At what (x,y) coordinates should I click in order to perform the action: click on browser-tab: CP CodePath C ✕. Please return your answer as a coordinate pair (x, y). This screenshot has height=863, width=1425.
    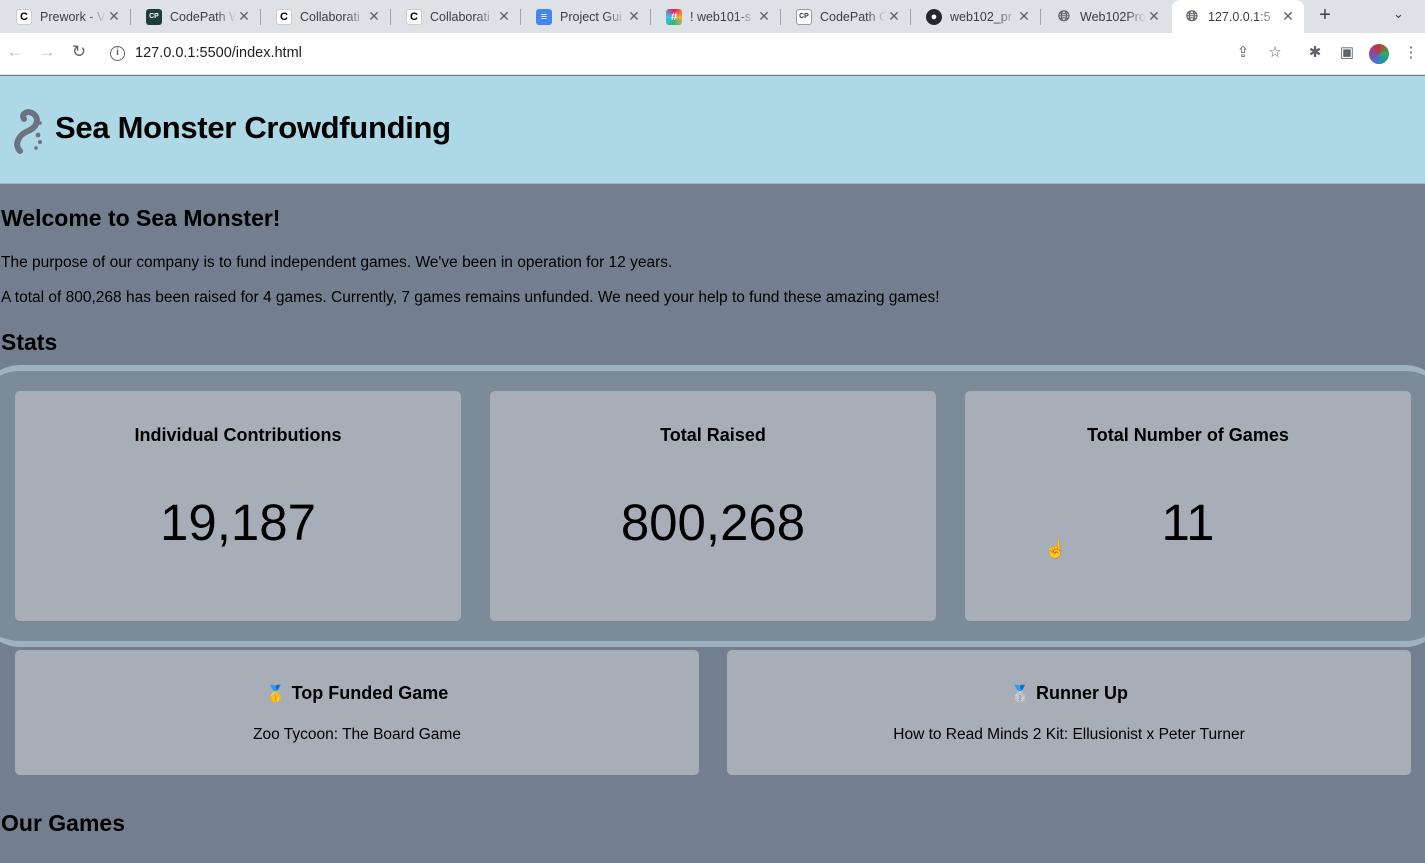
    Looking at the image, I should click on (847, 16).